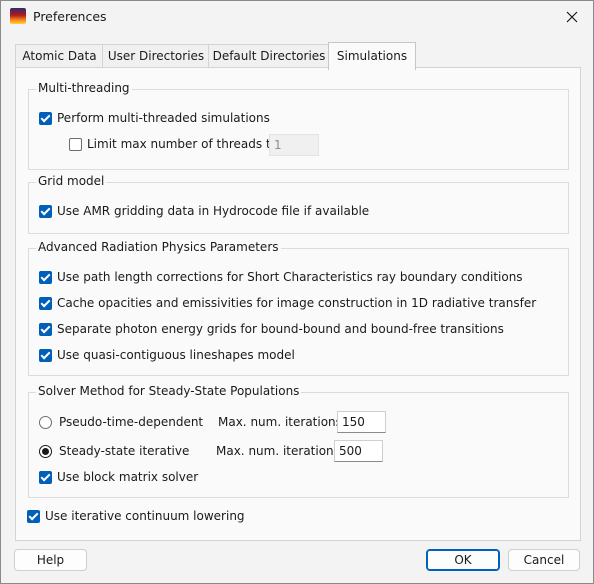 The image size is (594, 584). What do you see at coordinates (544, 560) in the screenshot?
I see `cancel-button: Cancel` at bounding box center [544, 560].